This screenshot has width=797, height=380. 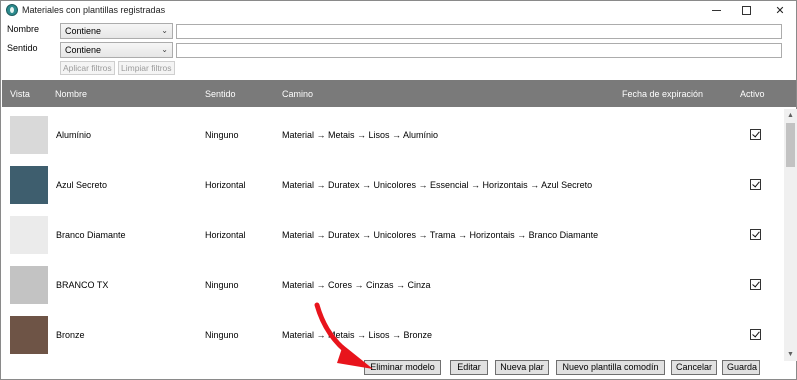 I want to click on row-camino: Material → Metais → Lisos → Alumínio, so click(x=360, y=135).